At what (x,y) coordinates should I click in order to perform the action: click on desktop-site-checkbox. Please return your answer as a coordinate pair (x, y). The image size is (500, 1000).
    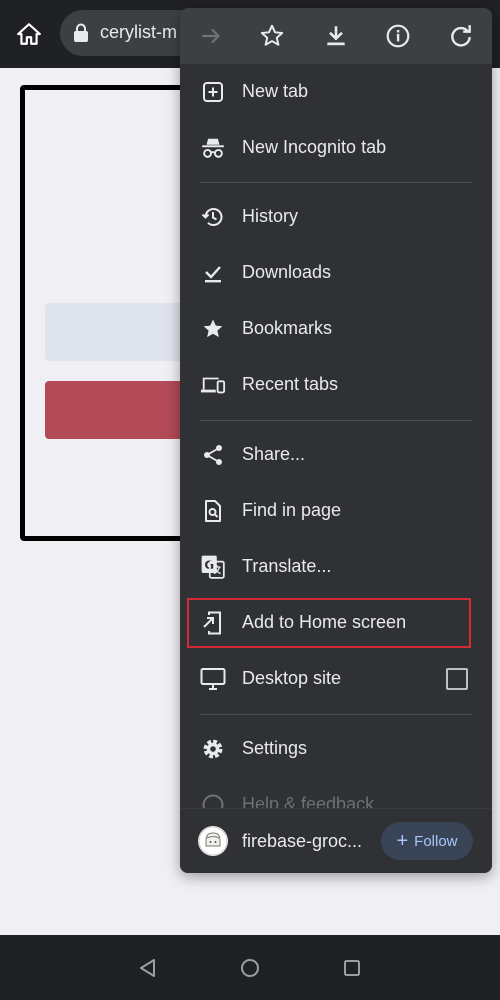
    Looking at the image, I should click on (457, 679).